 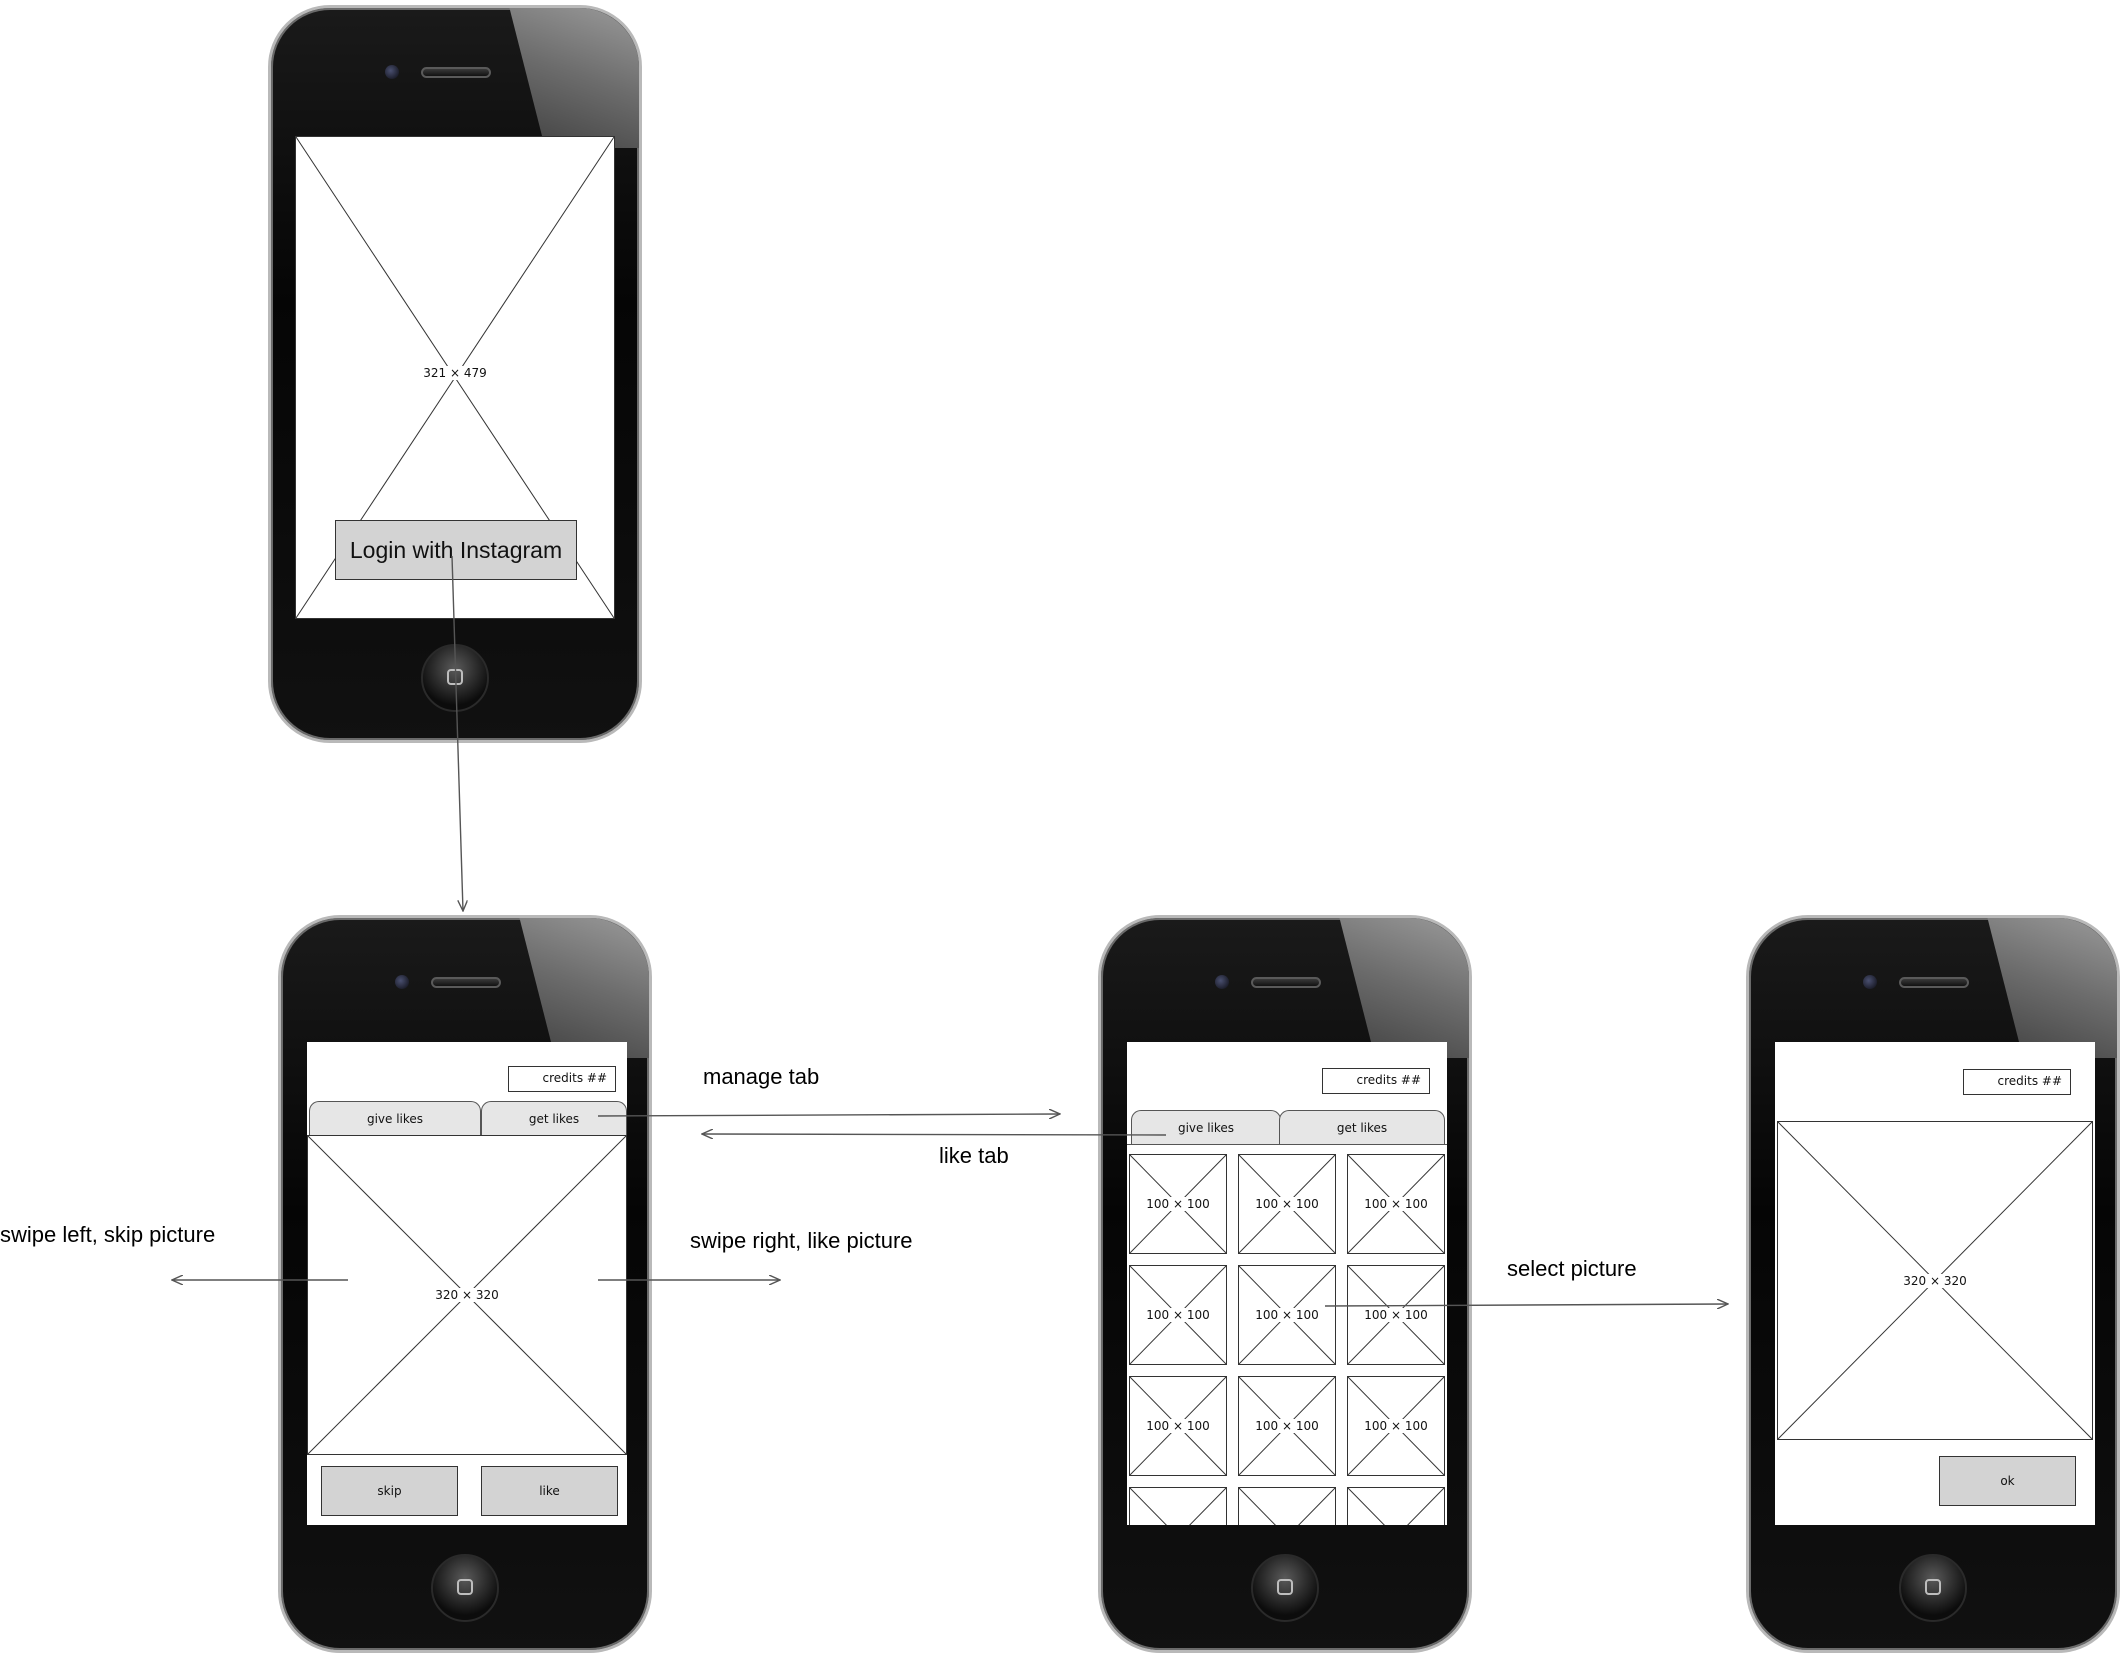 I want to click on placeholder-size-label: 321 × 479, so click(x=455, y=372).